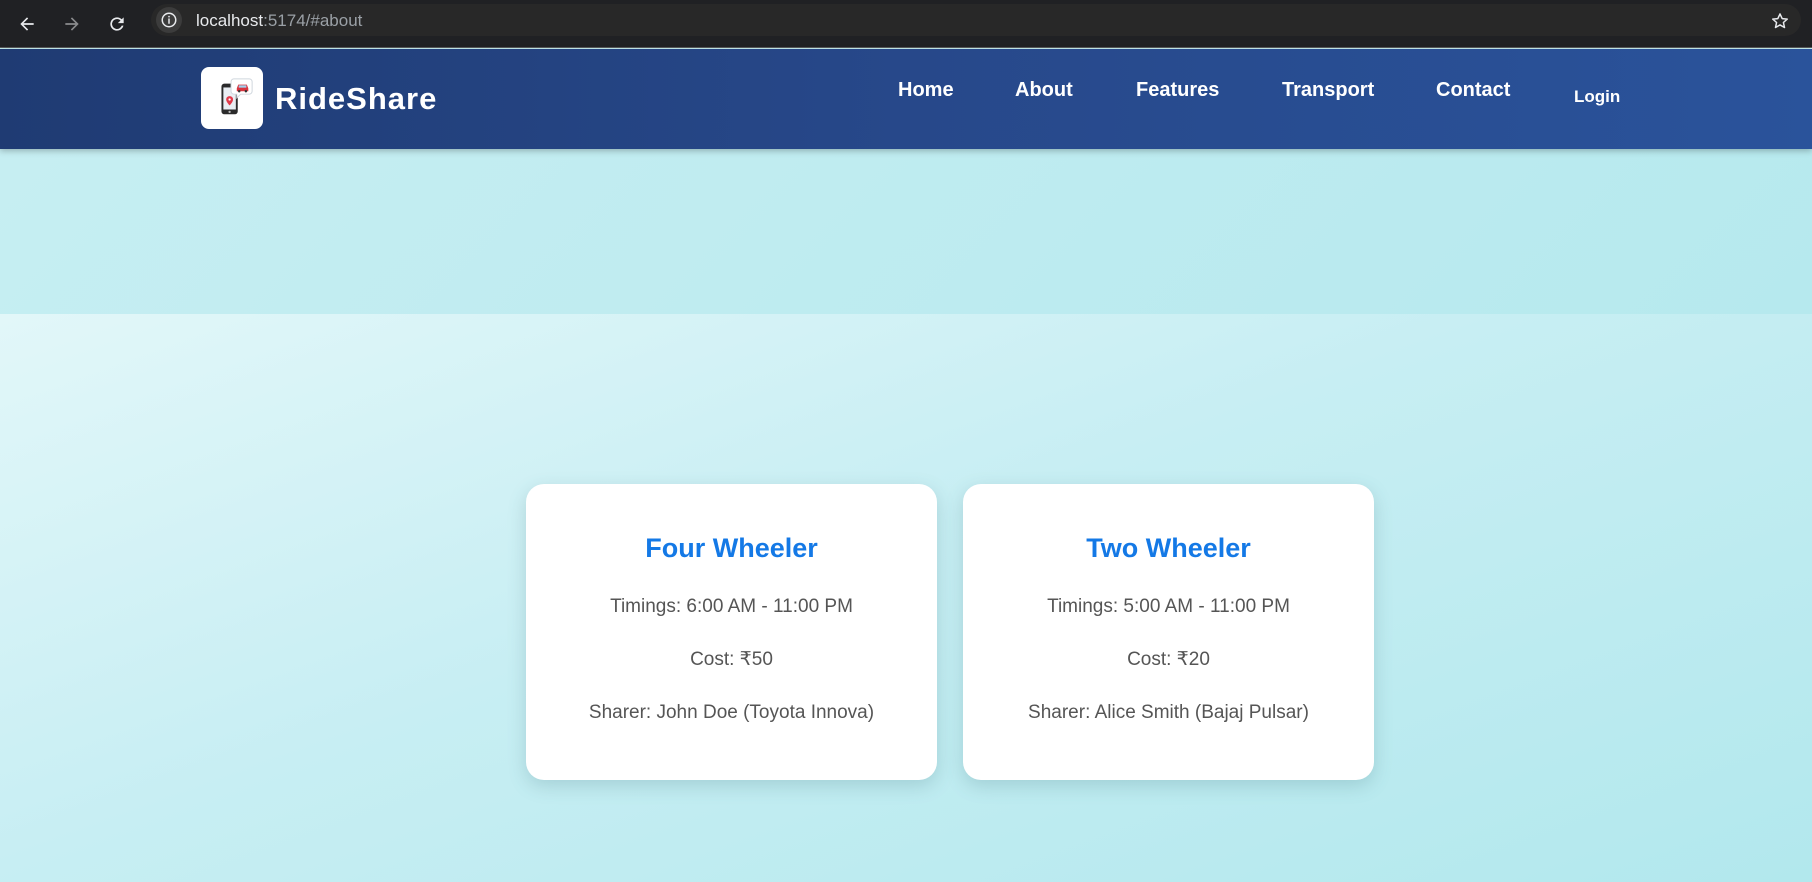 This screenshot has width=1812, height=882. I want to click on address-bar: localhost:5174/#about, so click(976, 20).